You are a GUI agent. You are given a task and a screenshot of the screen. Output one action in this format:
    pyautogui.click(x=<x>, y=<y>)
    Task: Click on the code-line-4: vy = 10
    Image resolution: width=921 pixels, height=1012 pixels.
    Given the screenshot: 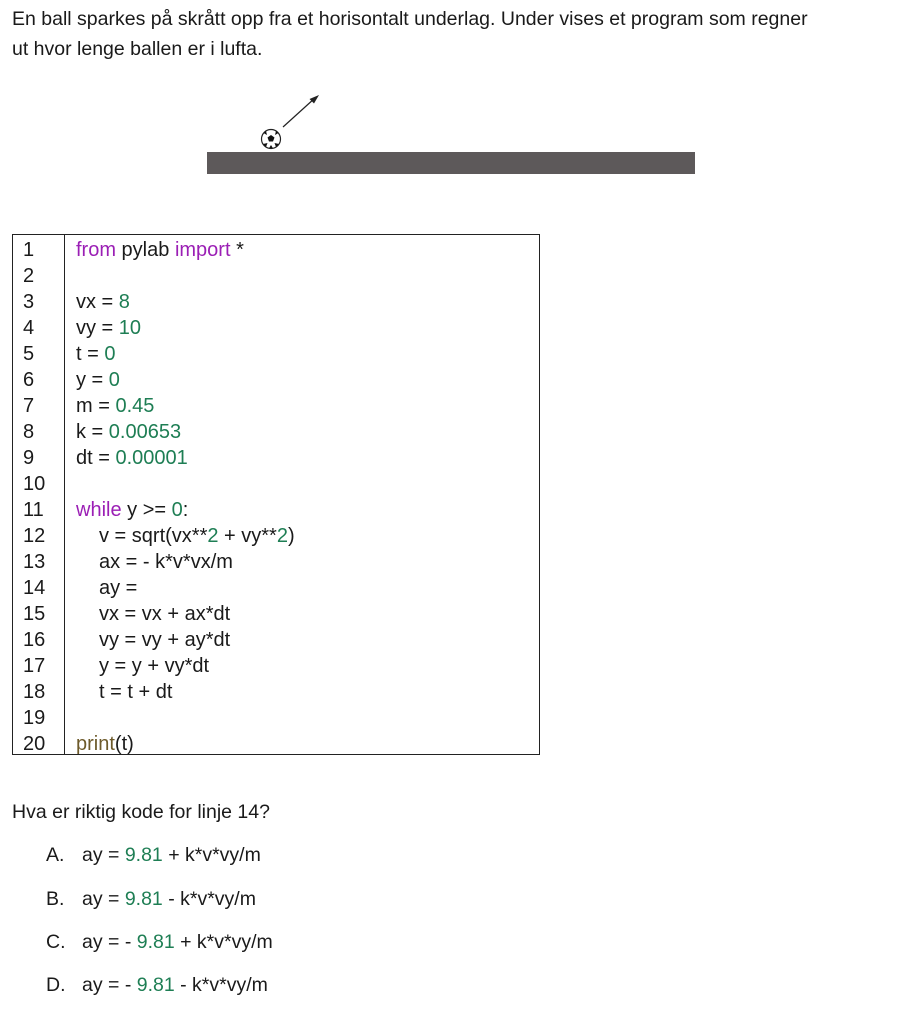 What is the action you would take?
    pyautogui.click(x=108, y=328)
    